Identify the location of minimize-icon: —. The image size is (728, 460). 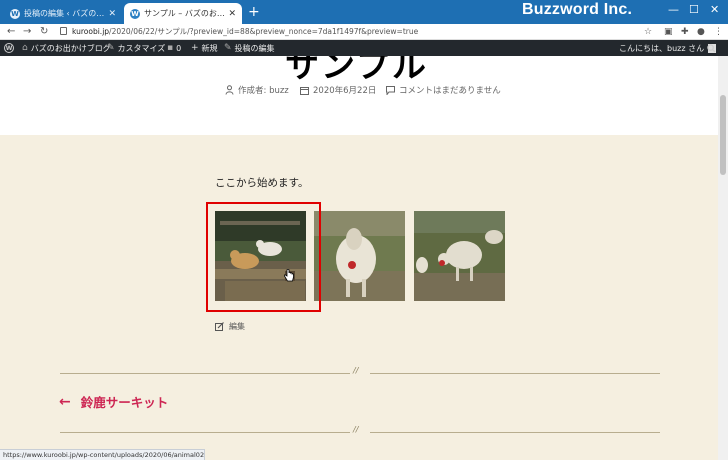
(673, 9).